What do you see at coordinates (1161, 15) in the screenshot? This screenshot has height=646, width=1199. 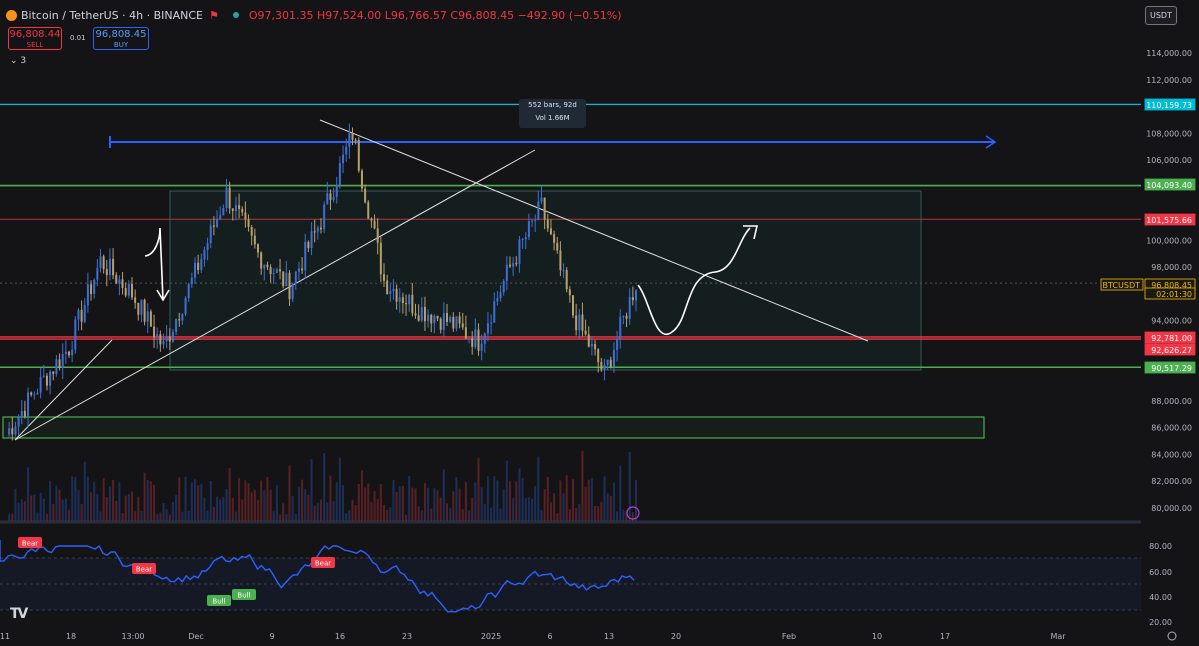 I see `currency-selector: USDT` at bounding box center [1161, 15].